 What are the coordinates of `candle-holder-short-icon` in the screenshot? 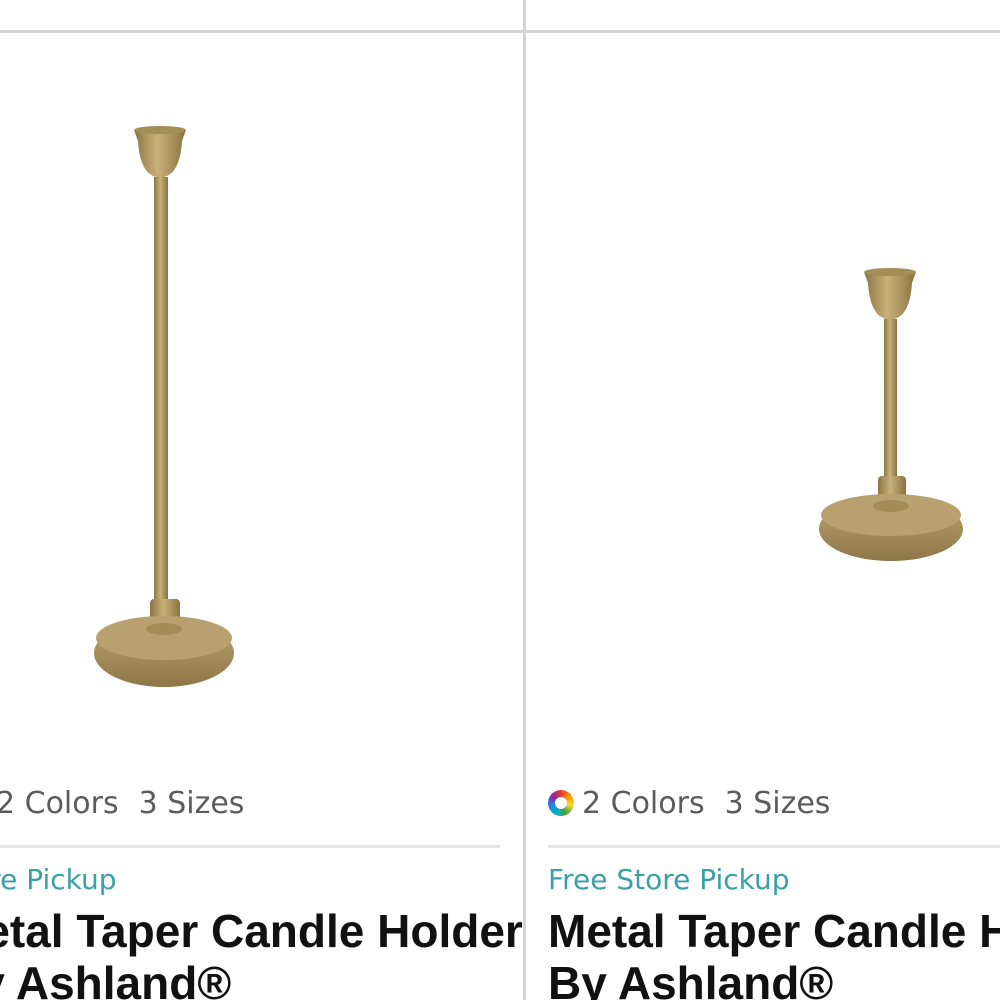 It's located at (891, 414).